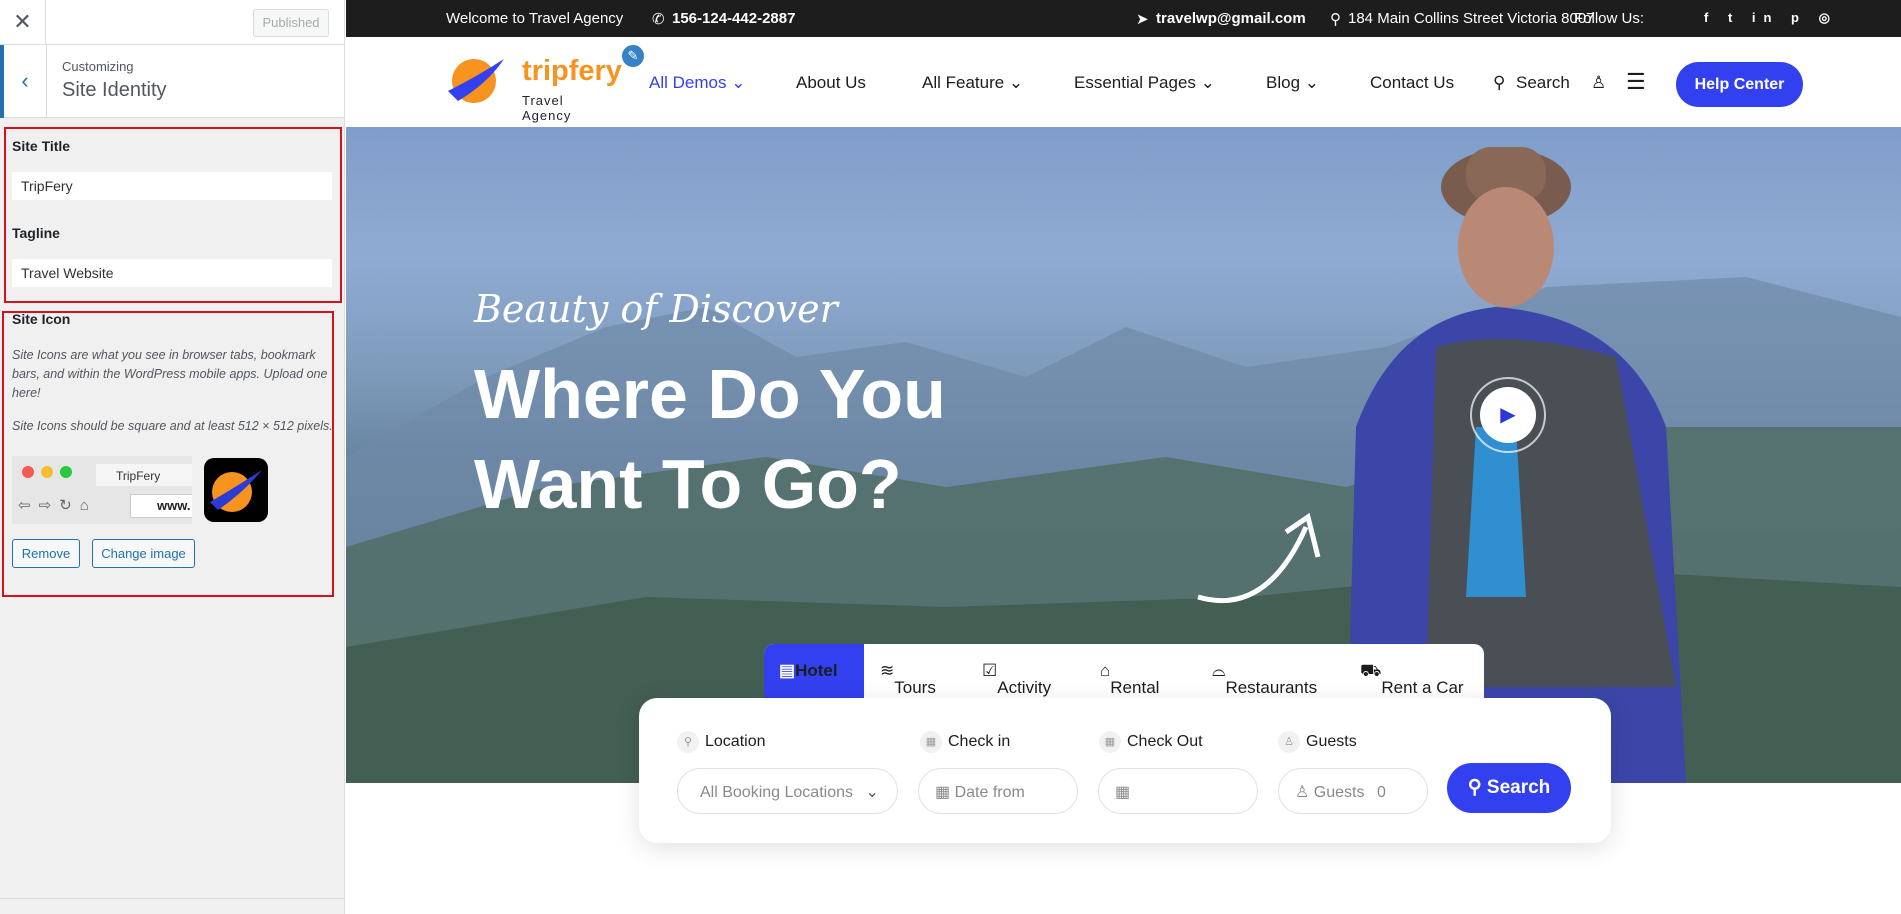 The image size is (1901, 914). What do you see at coordinates (1543, 83) in the screenshot?
I see `search-link: Search` at bounding box center [1543, 83].